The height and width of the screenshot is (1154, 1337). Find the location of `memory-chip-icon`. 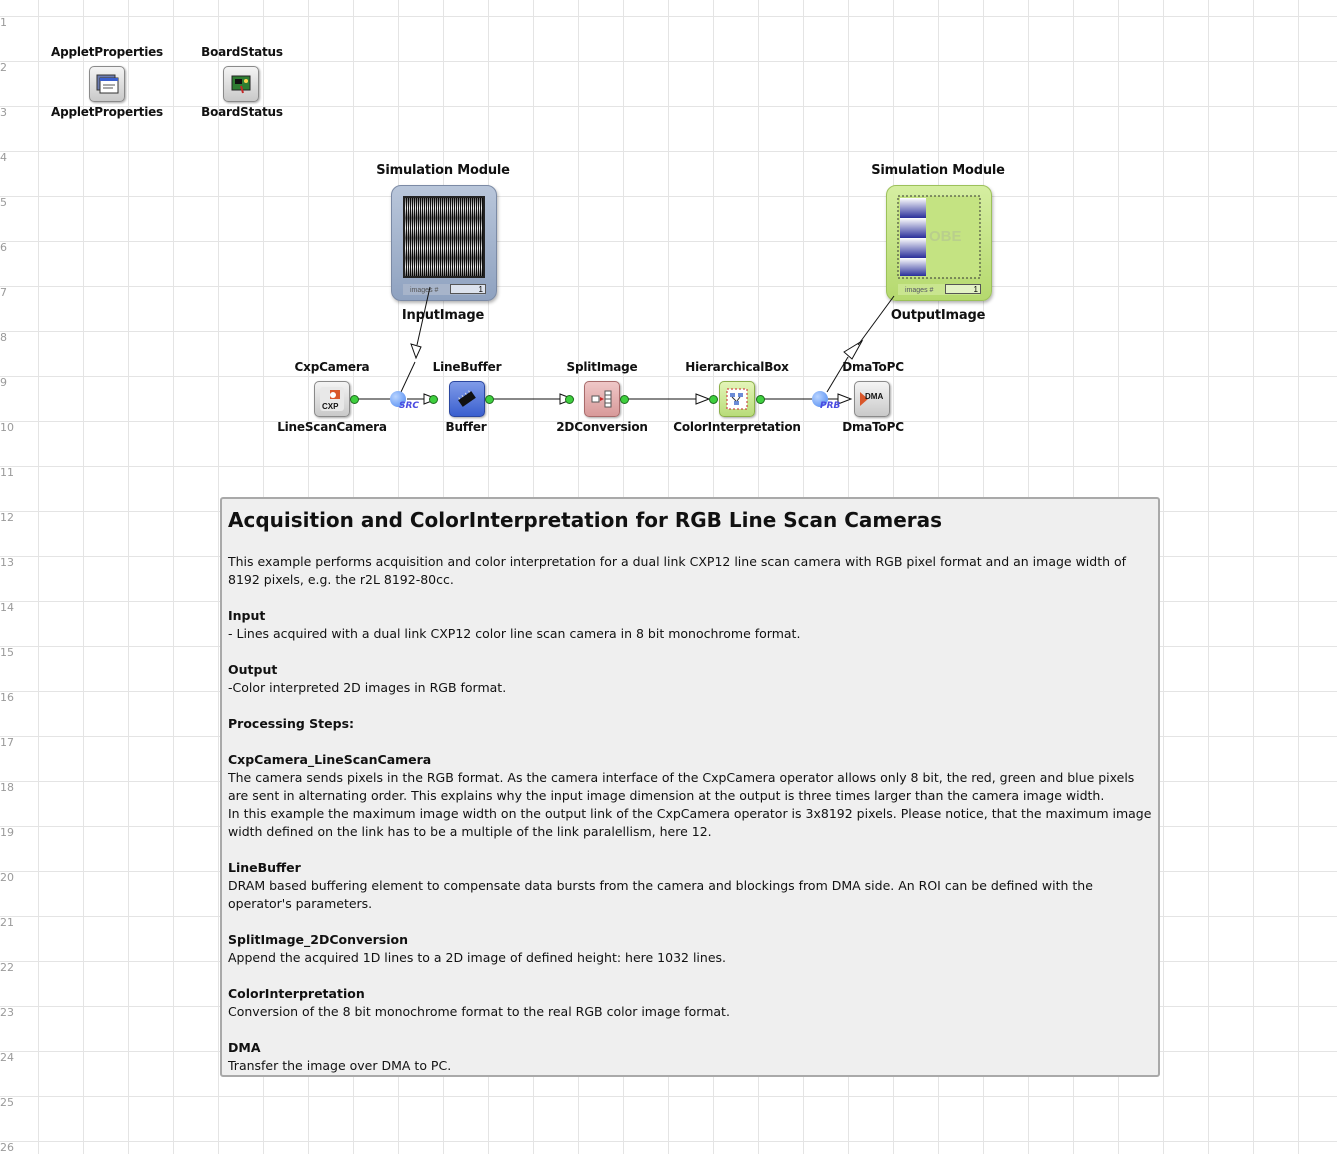

memory-chip-icon is located at coordinates (467, 398).